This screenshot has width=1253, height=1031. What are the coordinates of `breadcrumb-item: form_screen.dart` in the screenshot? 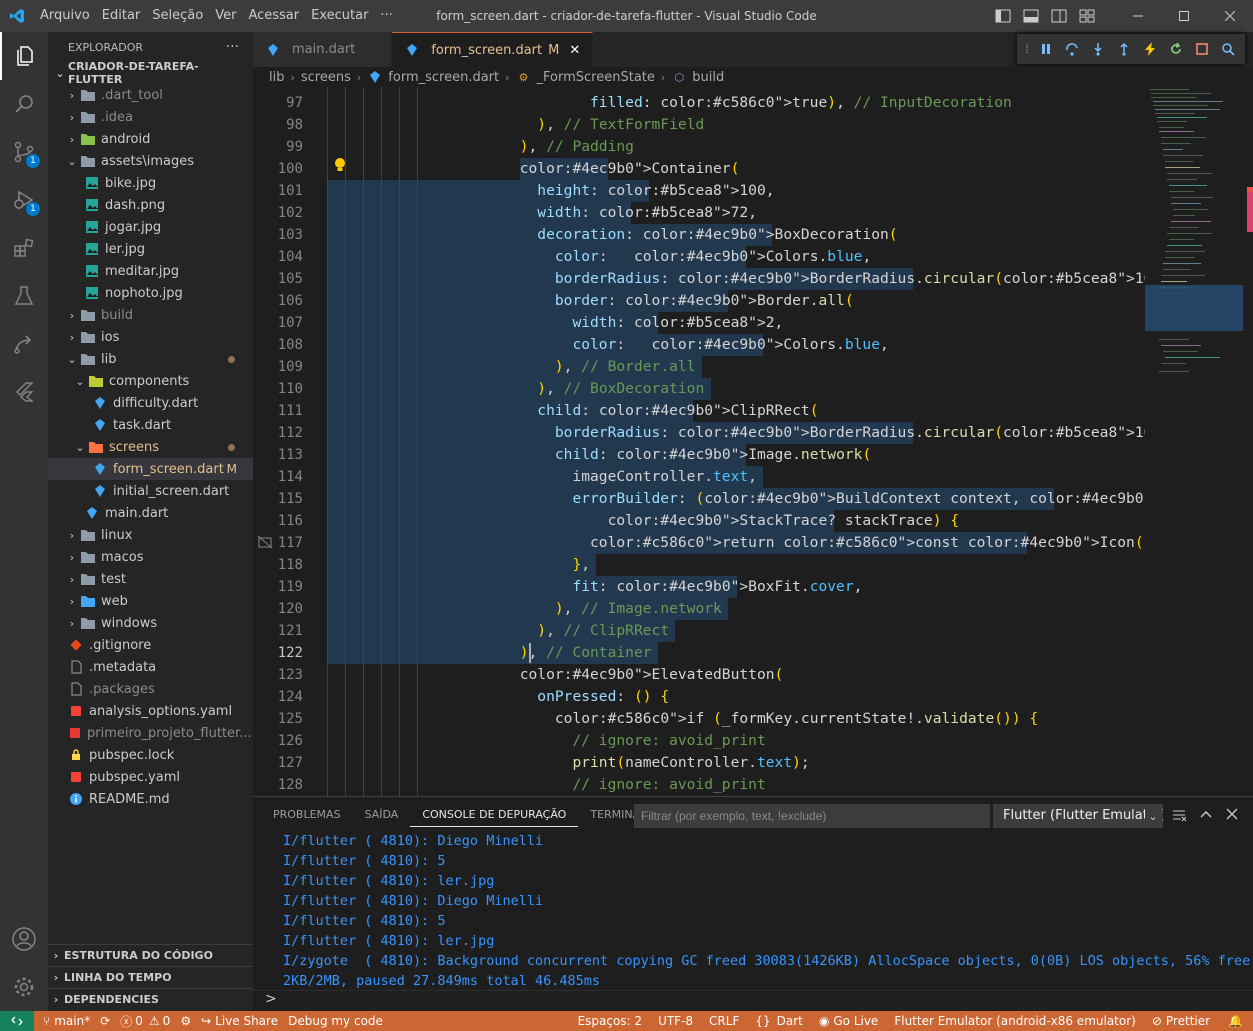 It's located at (443, 77).